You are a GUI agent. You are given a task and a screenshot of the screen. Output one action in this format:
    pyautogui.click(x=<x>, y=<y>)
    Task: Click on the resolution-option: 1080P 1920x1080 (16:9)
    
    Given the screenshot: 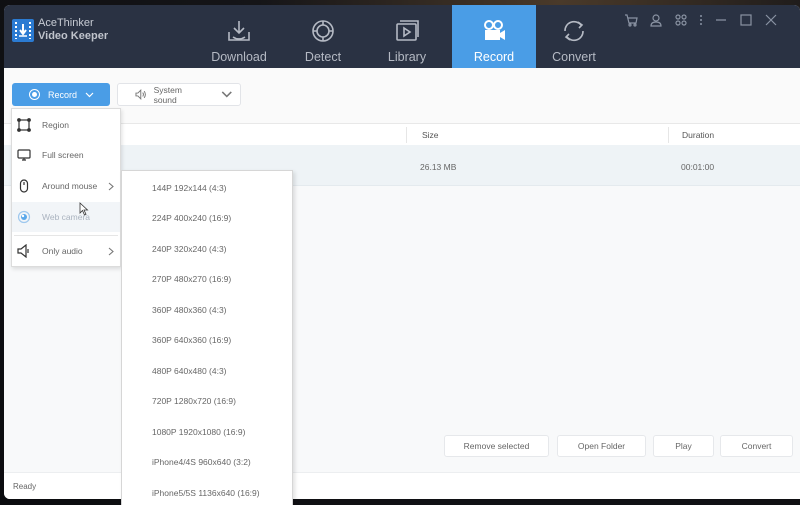 What is the action you would take?
    pyautogui.click(x=198, y=432)
    